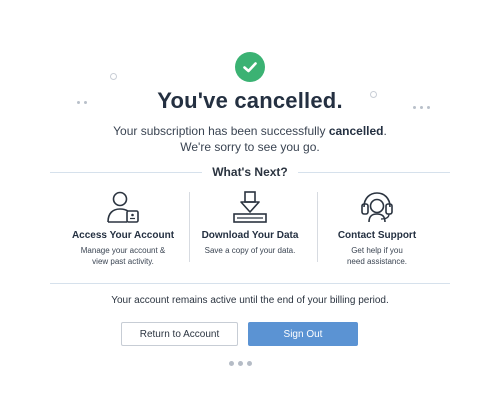  I want to click on whats-next-divider: What's Next?, so click(250, 172).